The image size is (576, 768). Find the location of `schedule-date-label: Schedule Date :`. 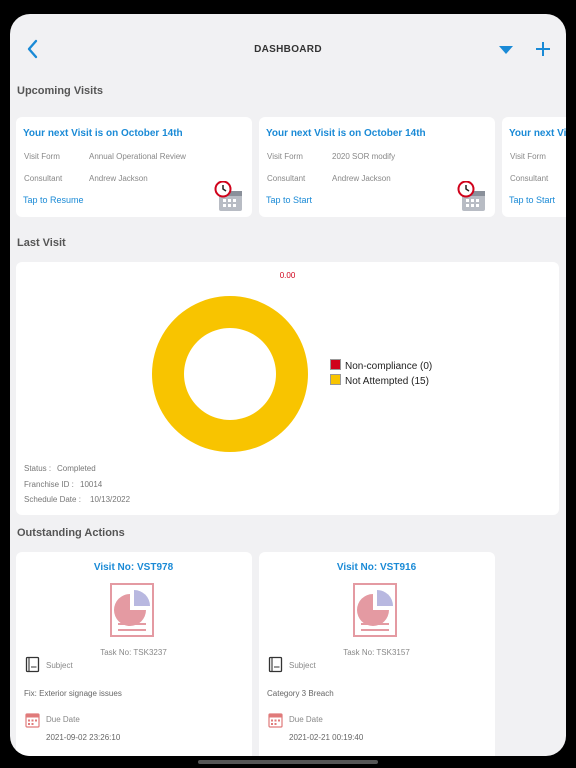

schedule-date-label: Schedule Date : is located at coordinates (52, 499).